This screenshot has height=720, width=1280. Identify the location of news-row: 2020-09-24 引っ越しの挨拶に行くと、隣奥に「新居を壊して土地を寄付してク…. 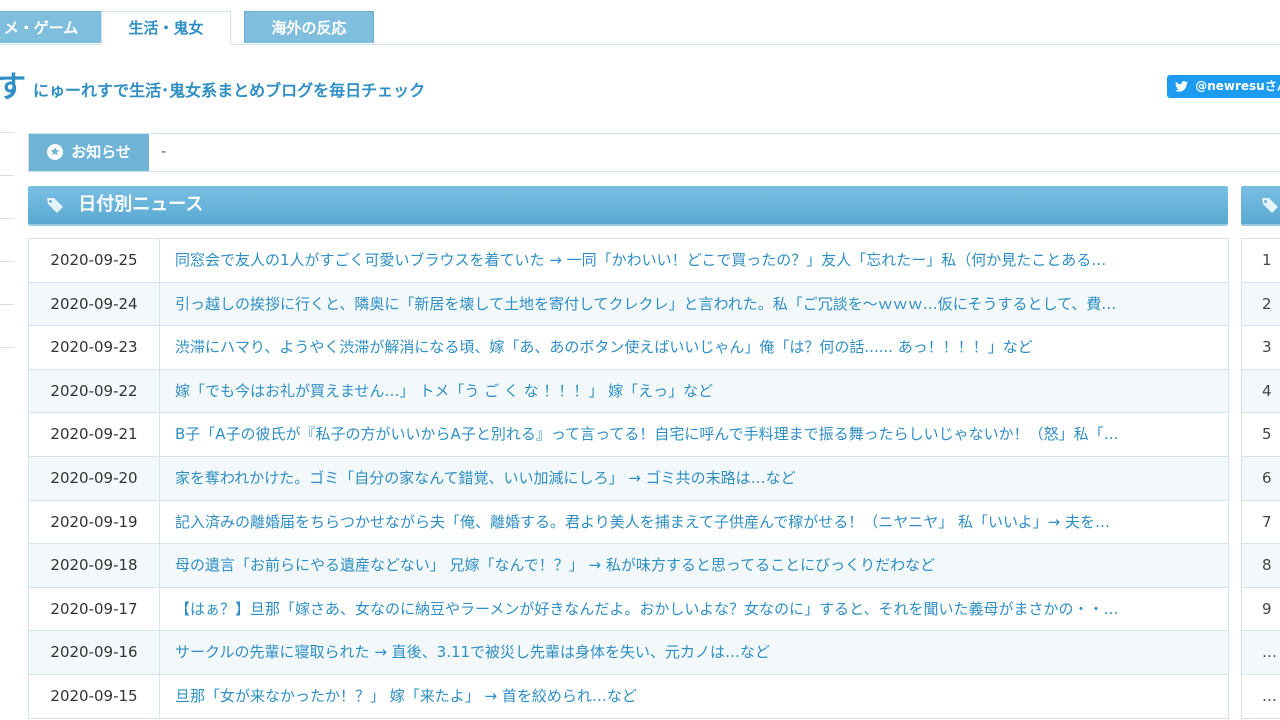
(628, 304).